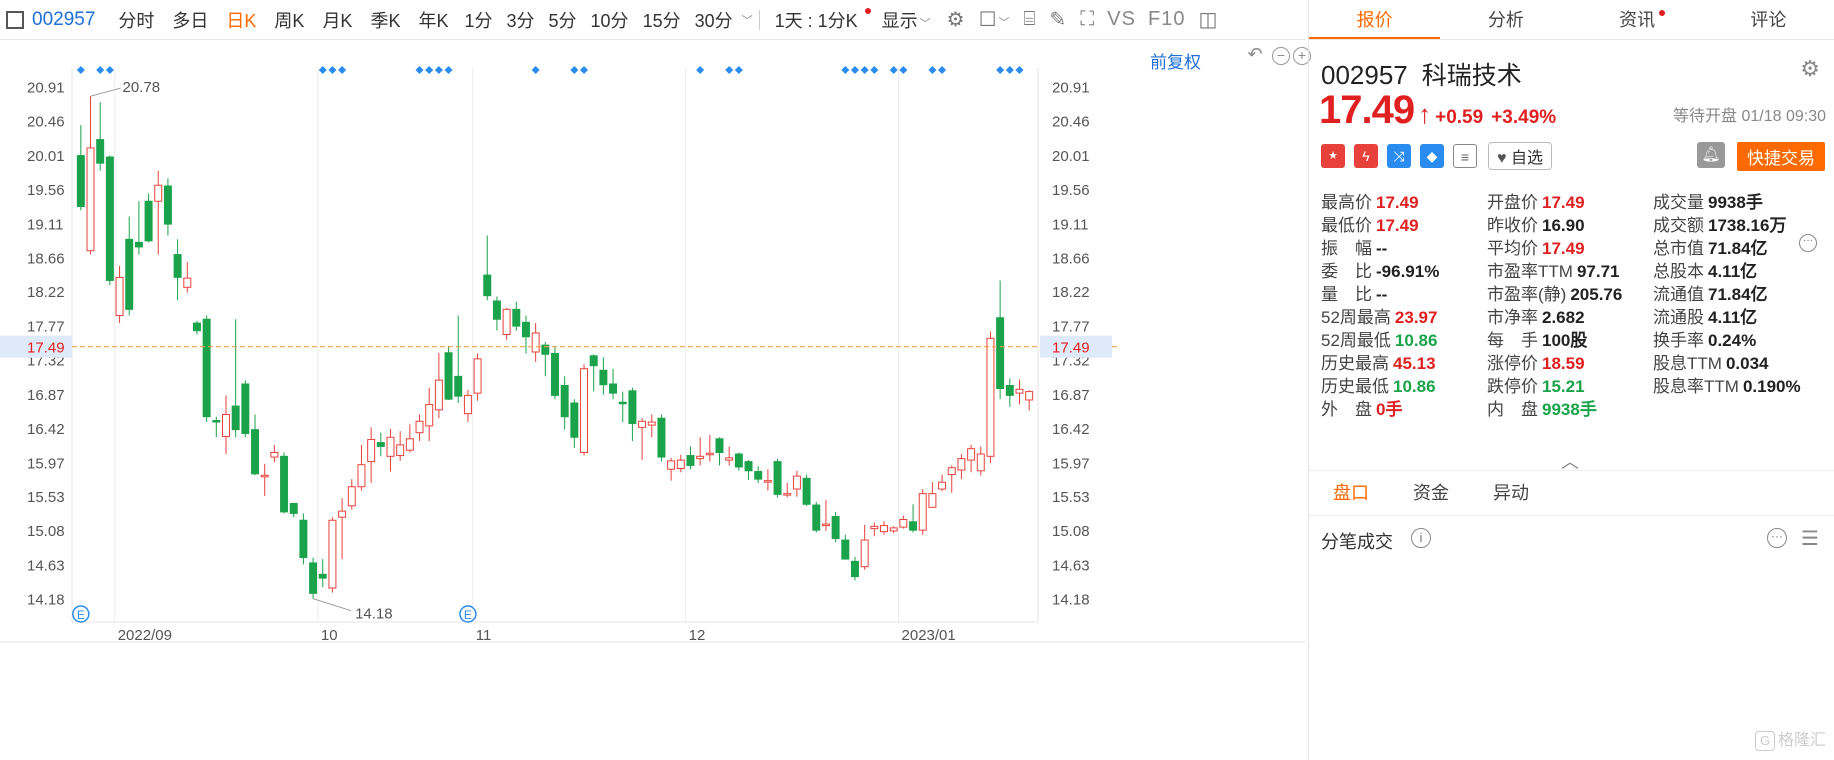 The image size is (1834, 760). What do you see at coordinates (1512, 248) in the screenshot?
I see `stat-label: 平均价` at bounding box center [1512, 248].